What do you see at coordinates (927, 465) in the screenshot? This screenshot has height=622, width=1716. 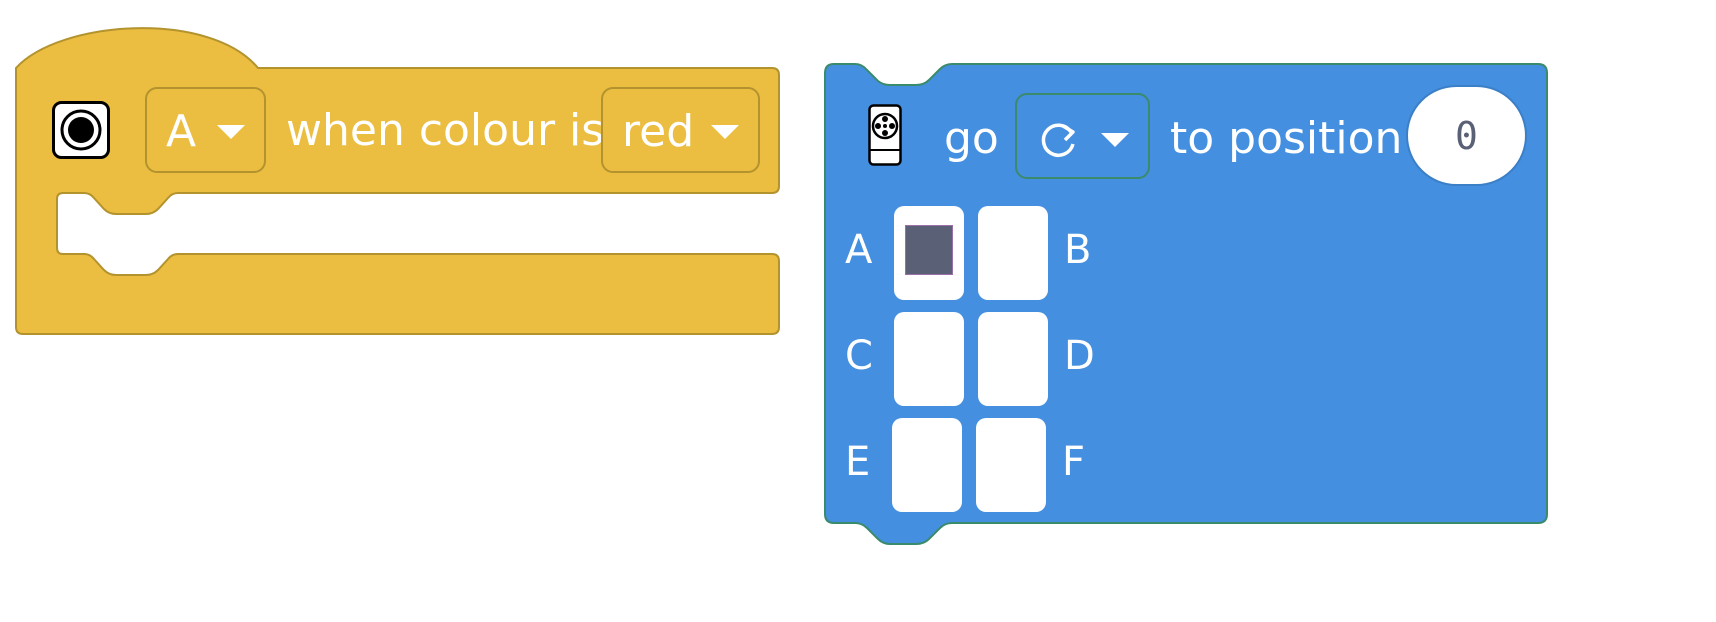 I see `port-e-toggle` at bounding box center [927, 465].